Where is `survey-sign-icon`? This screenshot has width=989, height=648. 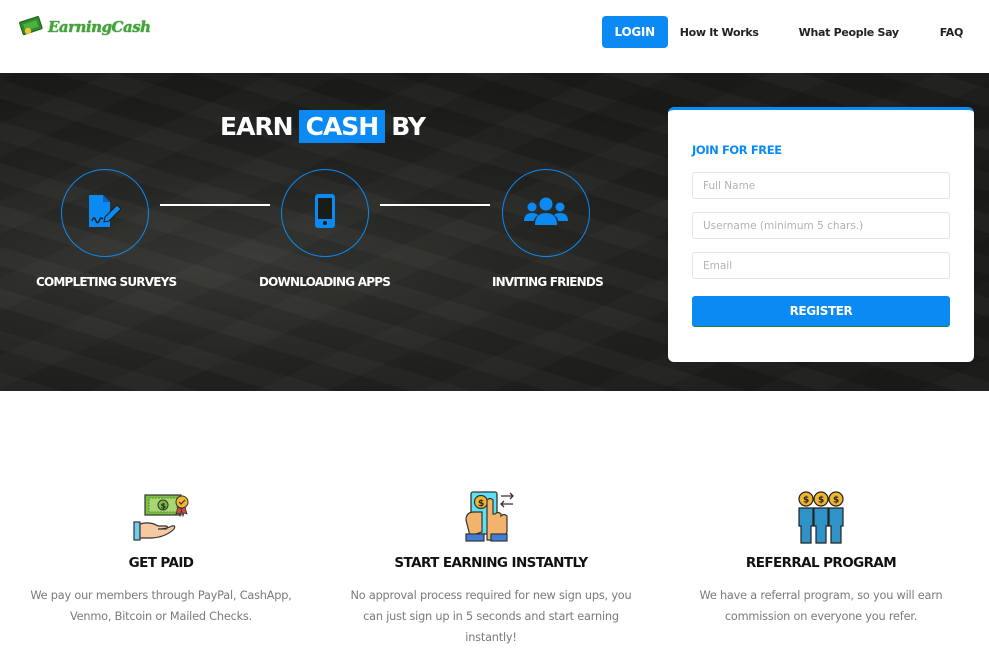 survey-sign-icon is located at coordinates (105, 213).